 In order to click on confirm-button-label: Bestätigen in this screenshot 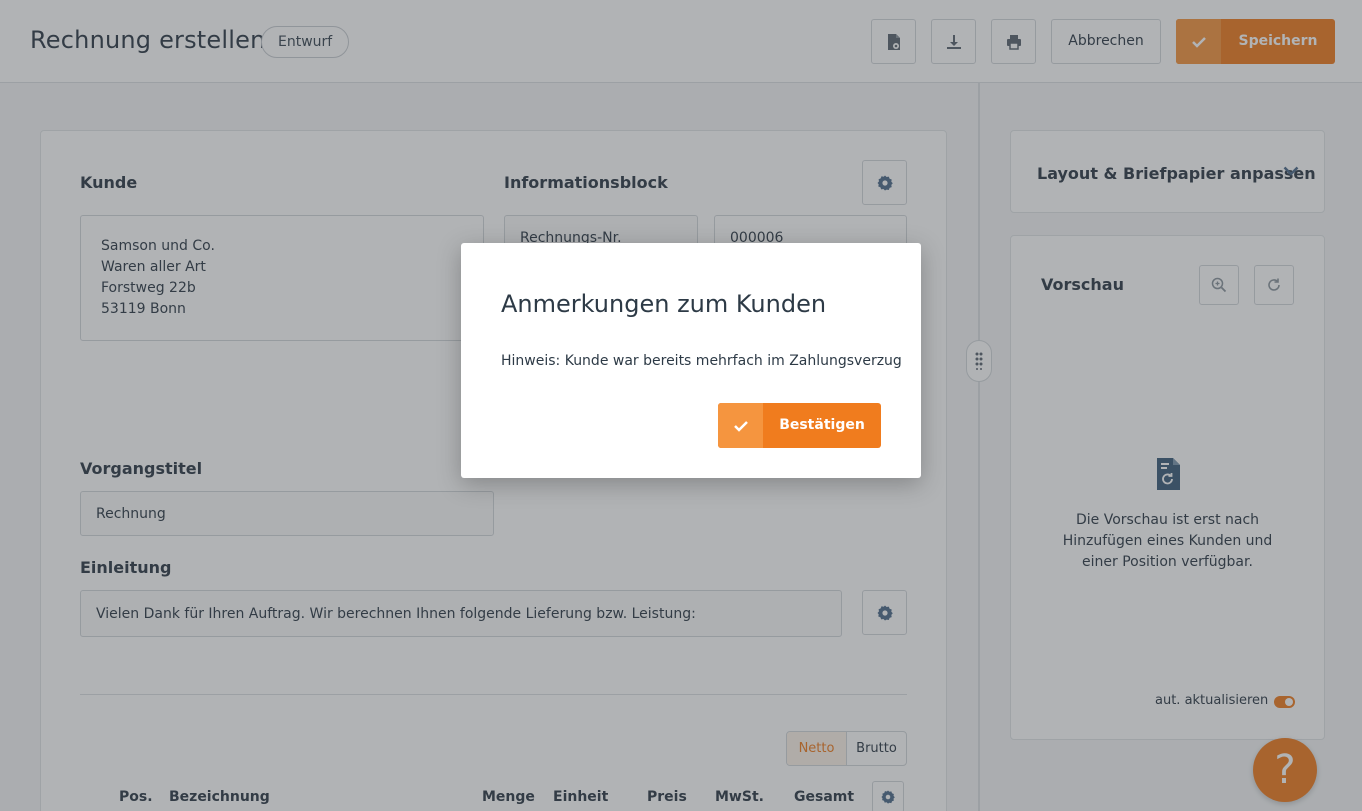, I will do `click(822, 425)`.